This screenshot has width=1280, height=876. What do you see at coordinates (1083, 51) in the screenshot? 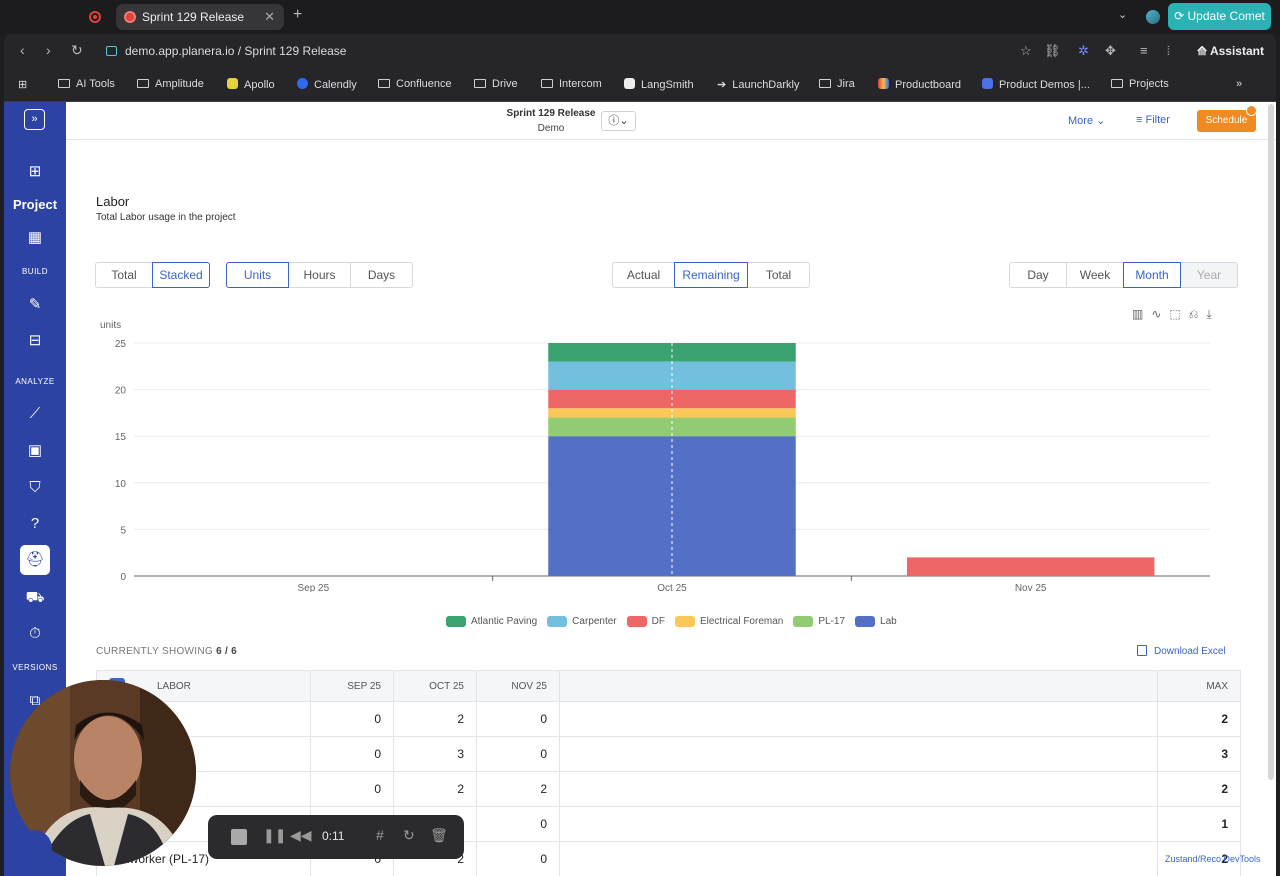
I see `extension-icon: ✲` at bounding box center [1083, 51].